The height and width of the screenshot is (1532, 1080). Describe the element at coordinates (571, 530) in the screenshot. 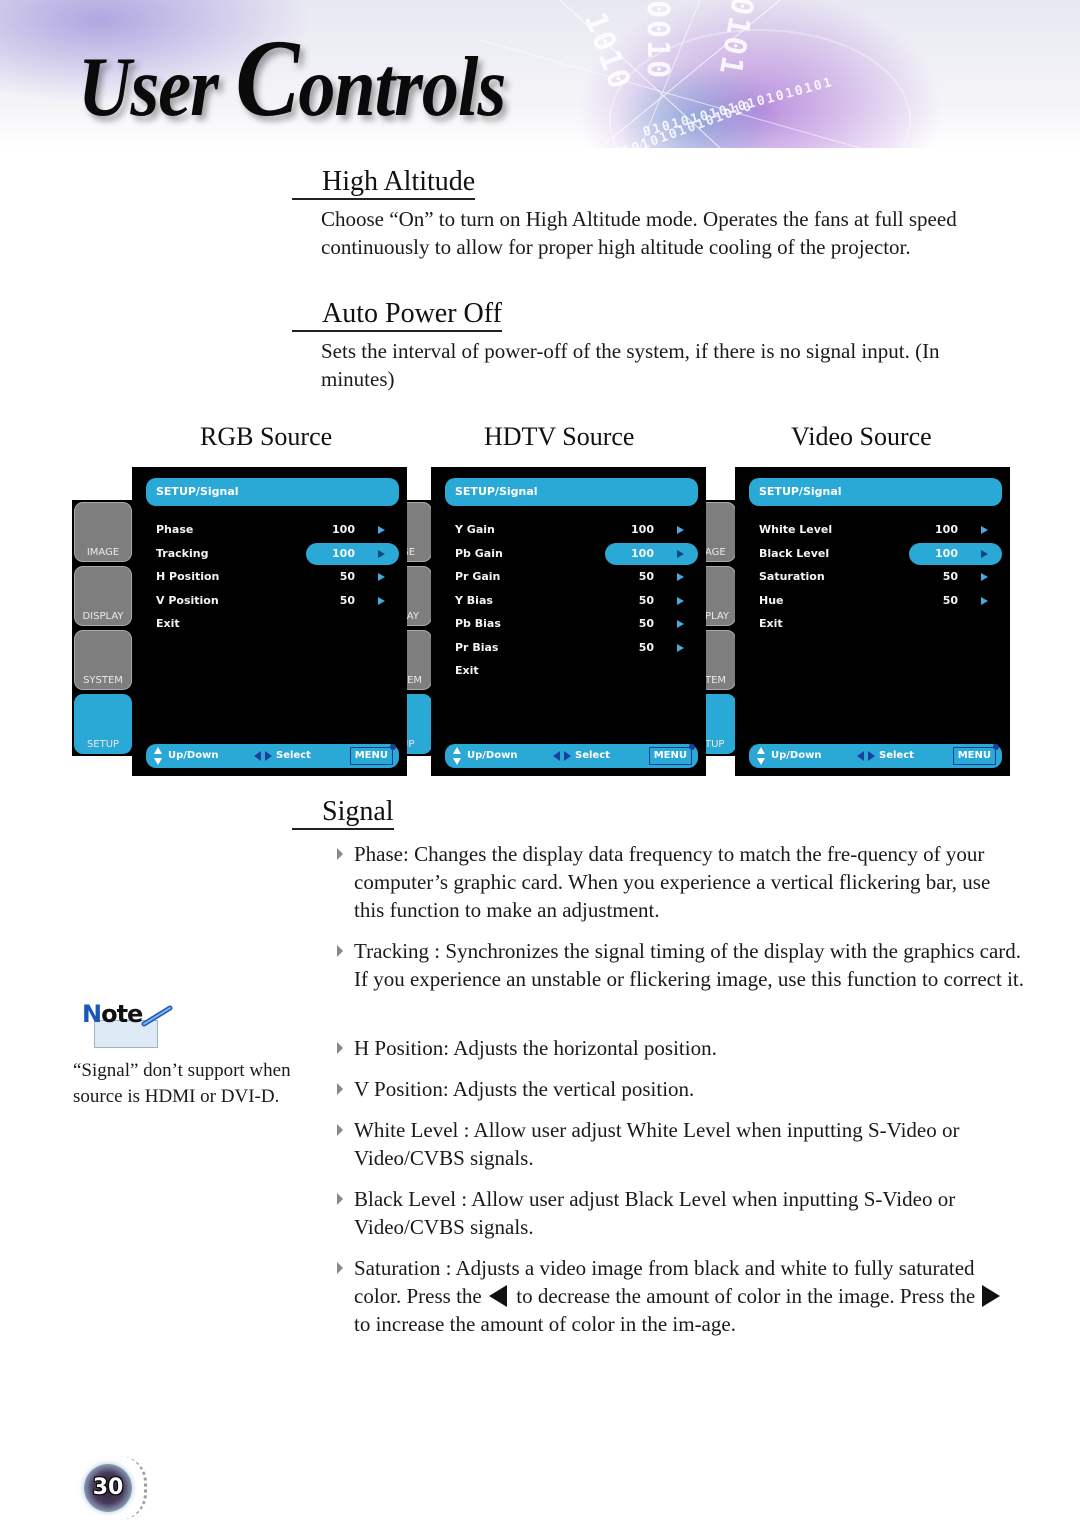

I see `osd-menu-item-y-gain: Y Gain 100` at that location.